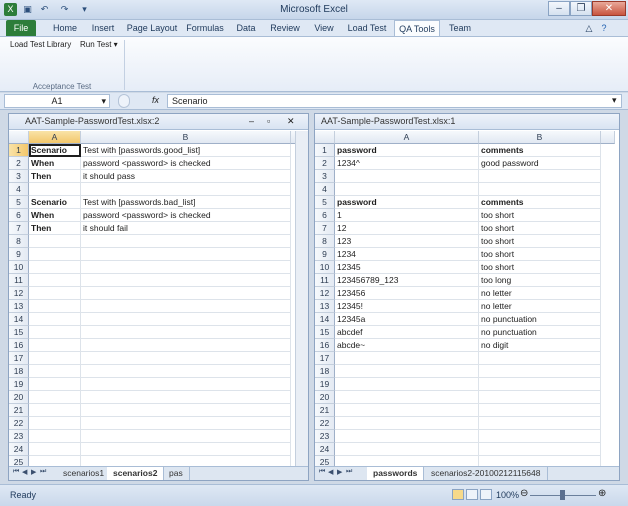  What do you see at coordinates (186, 150) in the screenshot?
I see `cell: Test with [passwords.good_list]` at bounding box center [186, 150].